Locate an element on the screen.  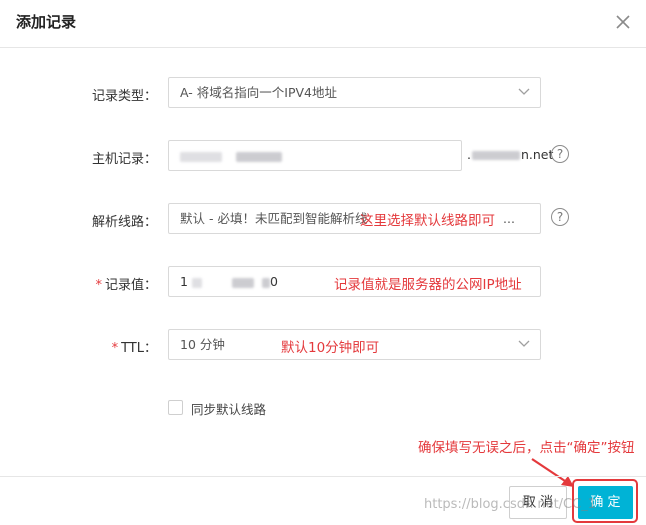
record-type-select: A- 将域名指向一个IPV4地址 is located at coordinates (354, 92).